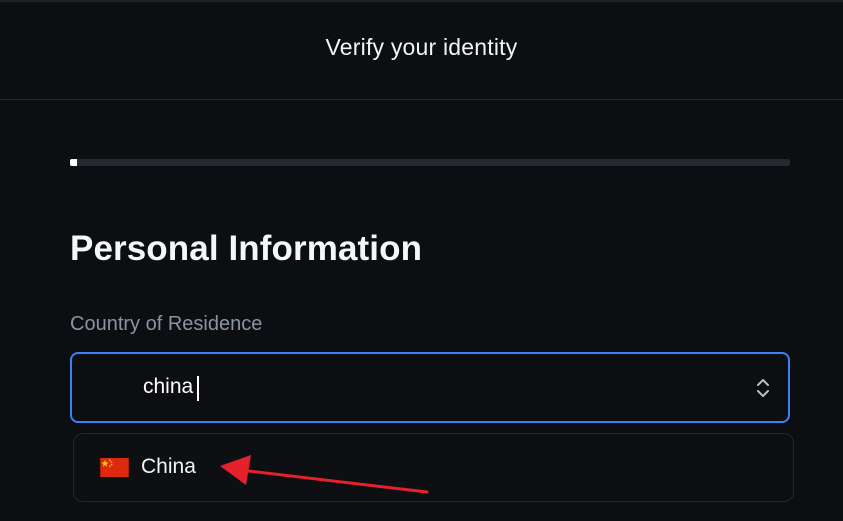 This screenshot has height=521, width=843. What do you see at coordinates (430, 162) in the screenshot?
I see `progress-bar` at bounding box center [430, 162].